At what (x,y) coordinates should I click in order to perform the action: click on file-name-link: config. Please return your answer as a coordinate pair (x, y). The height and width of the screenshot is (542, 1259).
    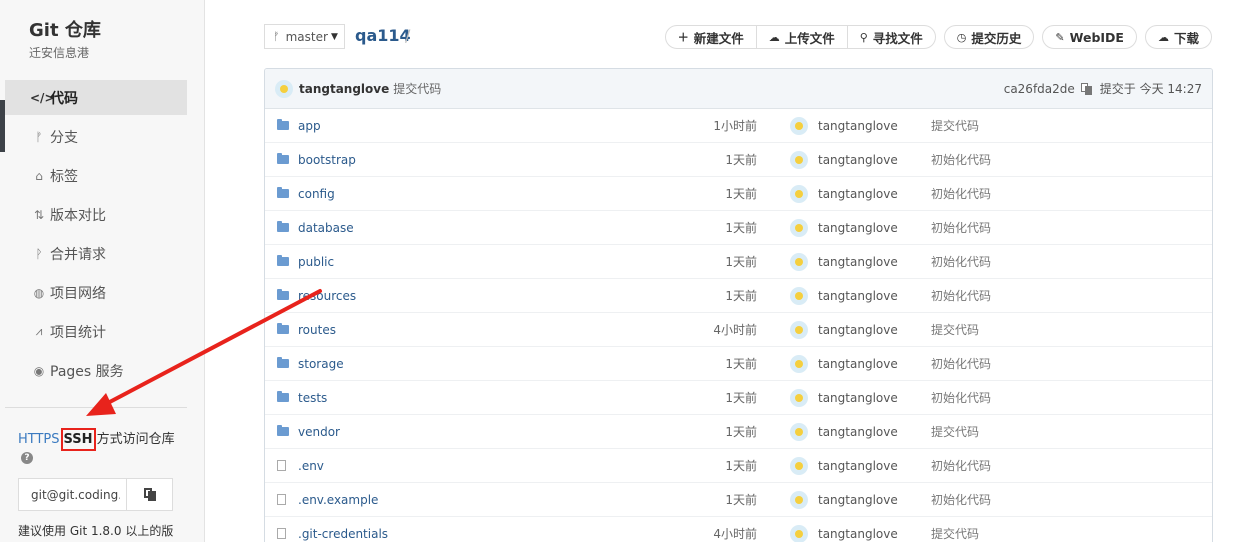
    Looking at the image, I should click on (316, 194).